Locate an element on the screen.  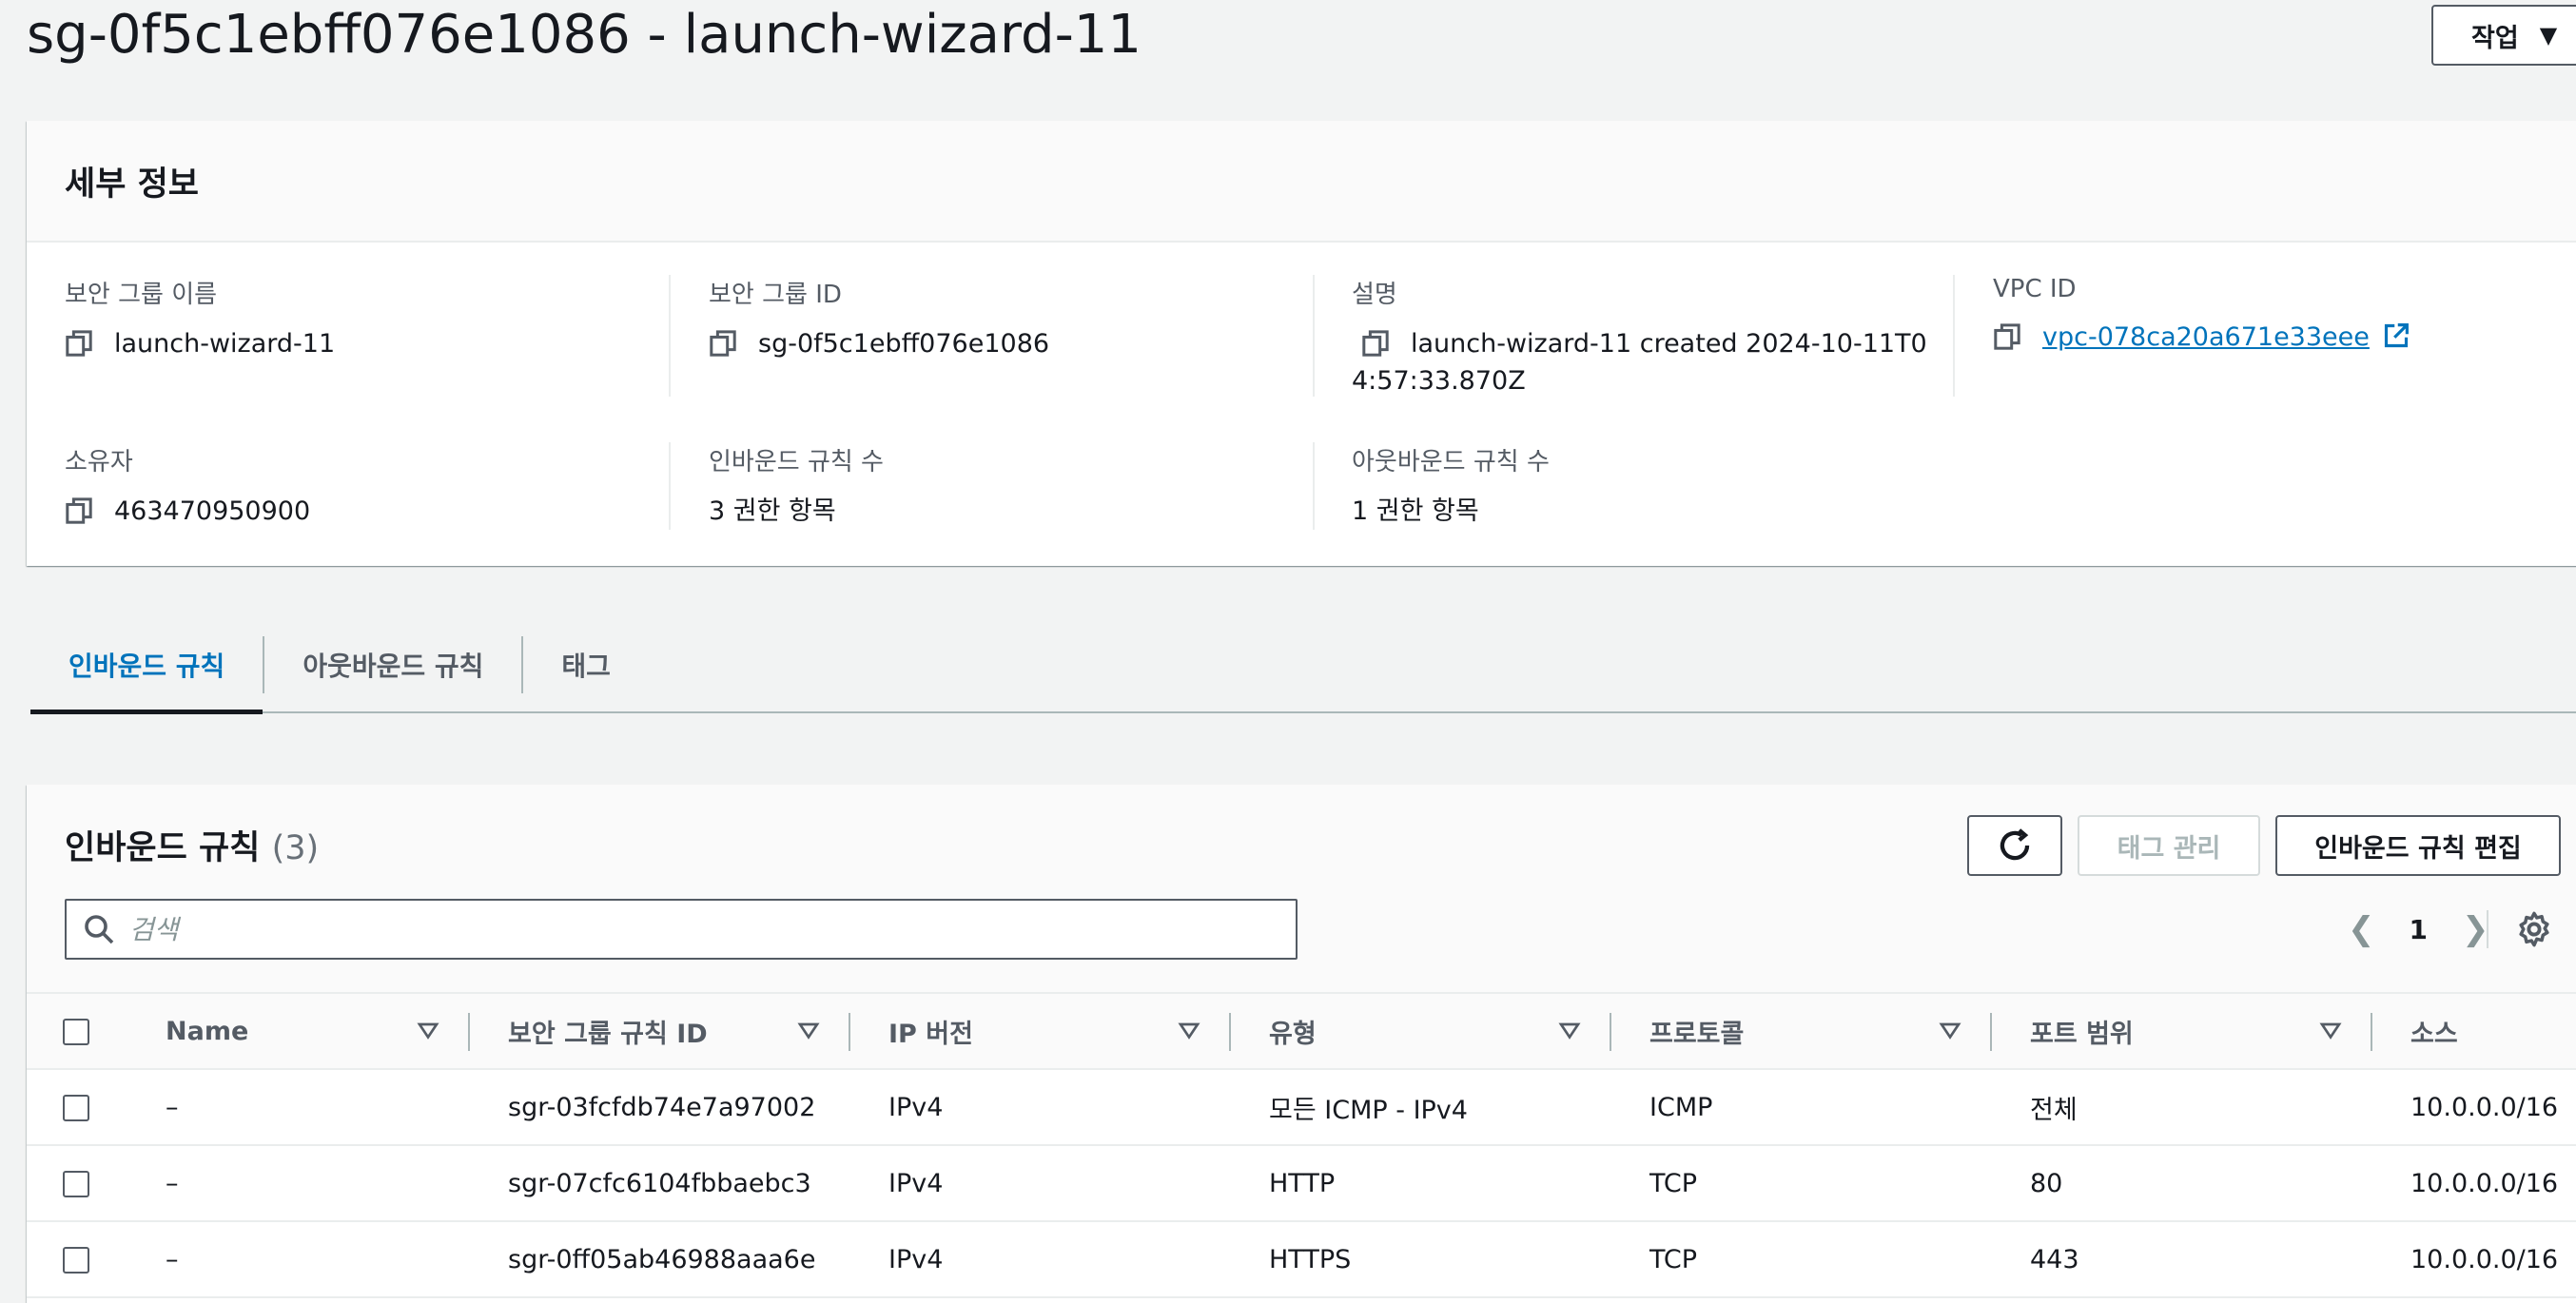
refresh-button is located at coordinates (2015, 845).